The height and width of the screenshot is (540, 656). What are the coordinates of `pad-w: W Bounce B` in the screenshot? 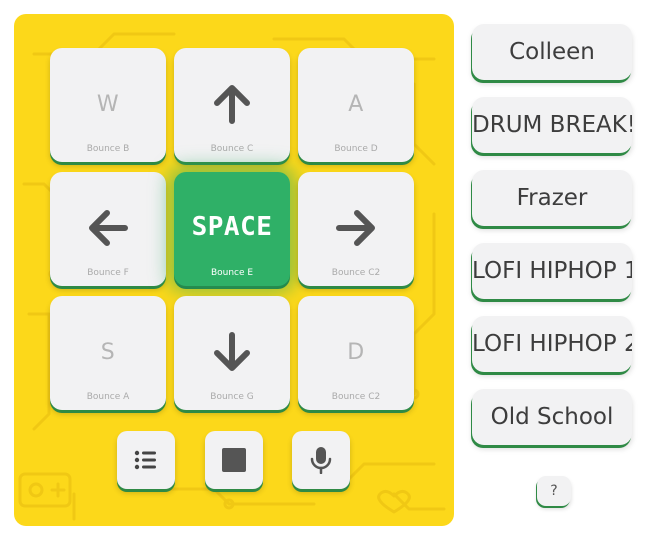 It's located at (108, 105).